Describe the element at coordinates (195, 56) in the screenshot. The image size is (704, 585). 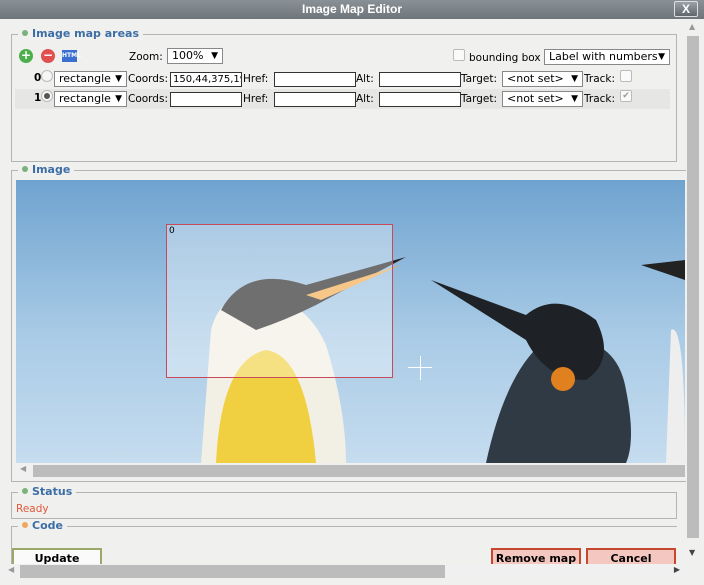
I see `zoom-select: 100% ▼` at that location.